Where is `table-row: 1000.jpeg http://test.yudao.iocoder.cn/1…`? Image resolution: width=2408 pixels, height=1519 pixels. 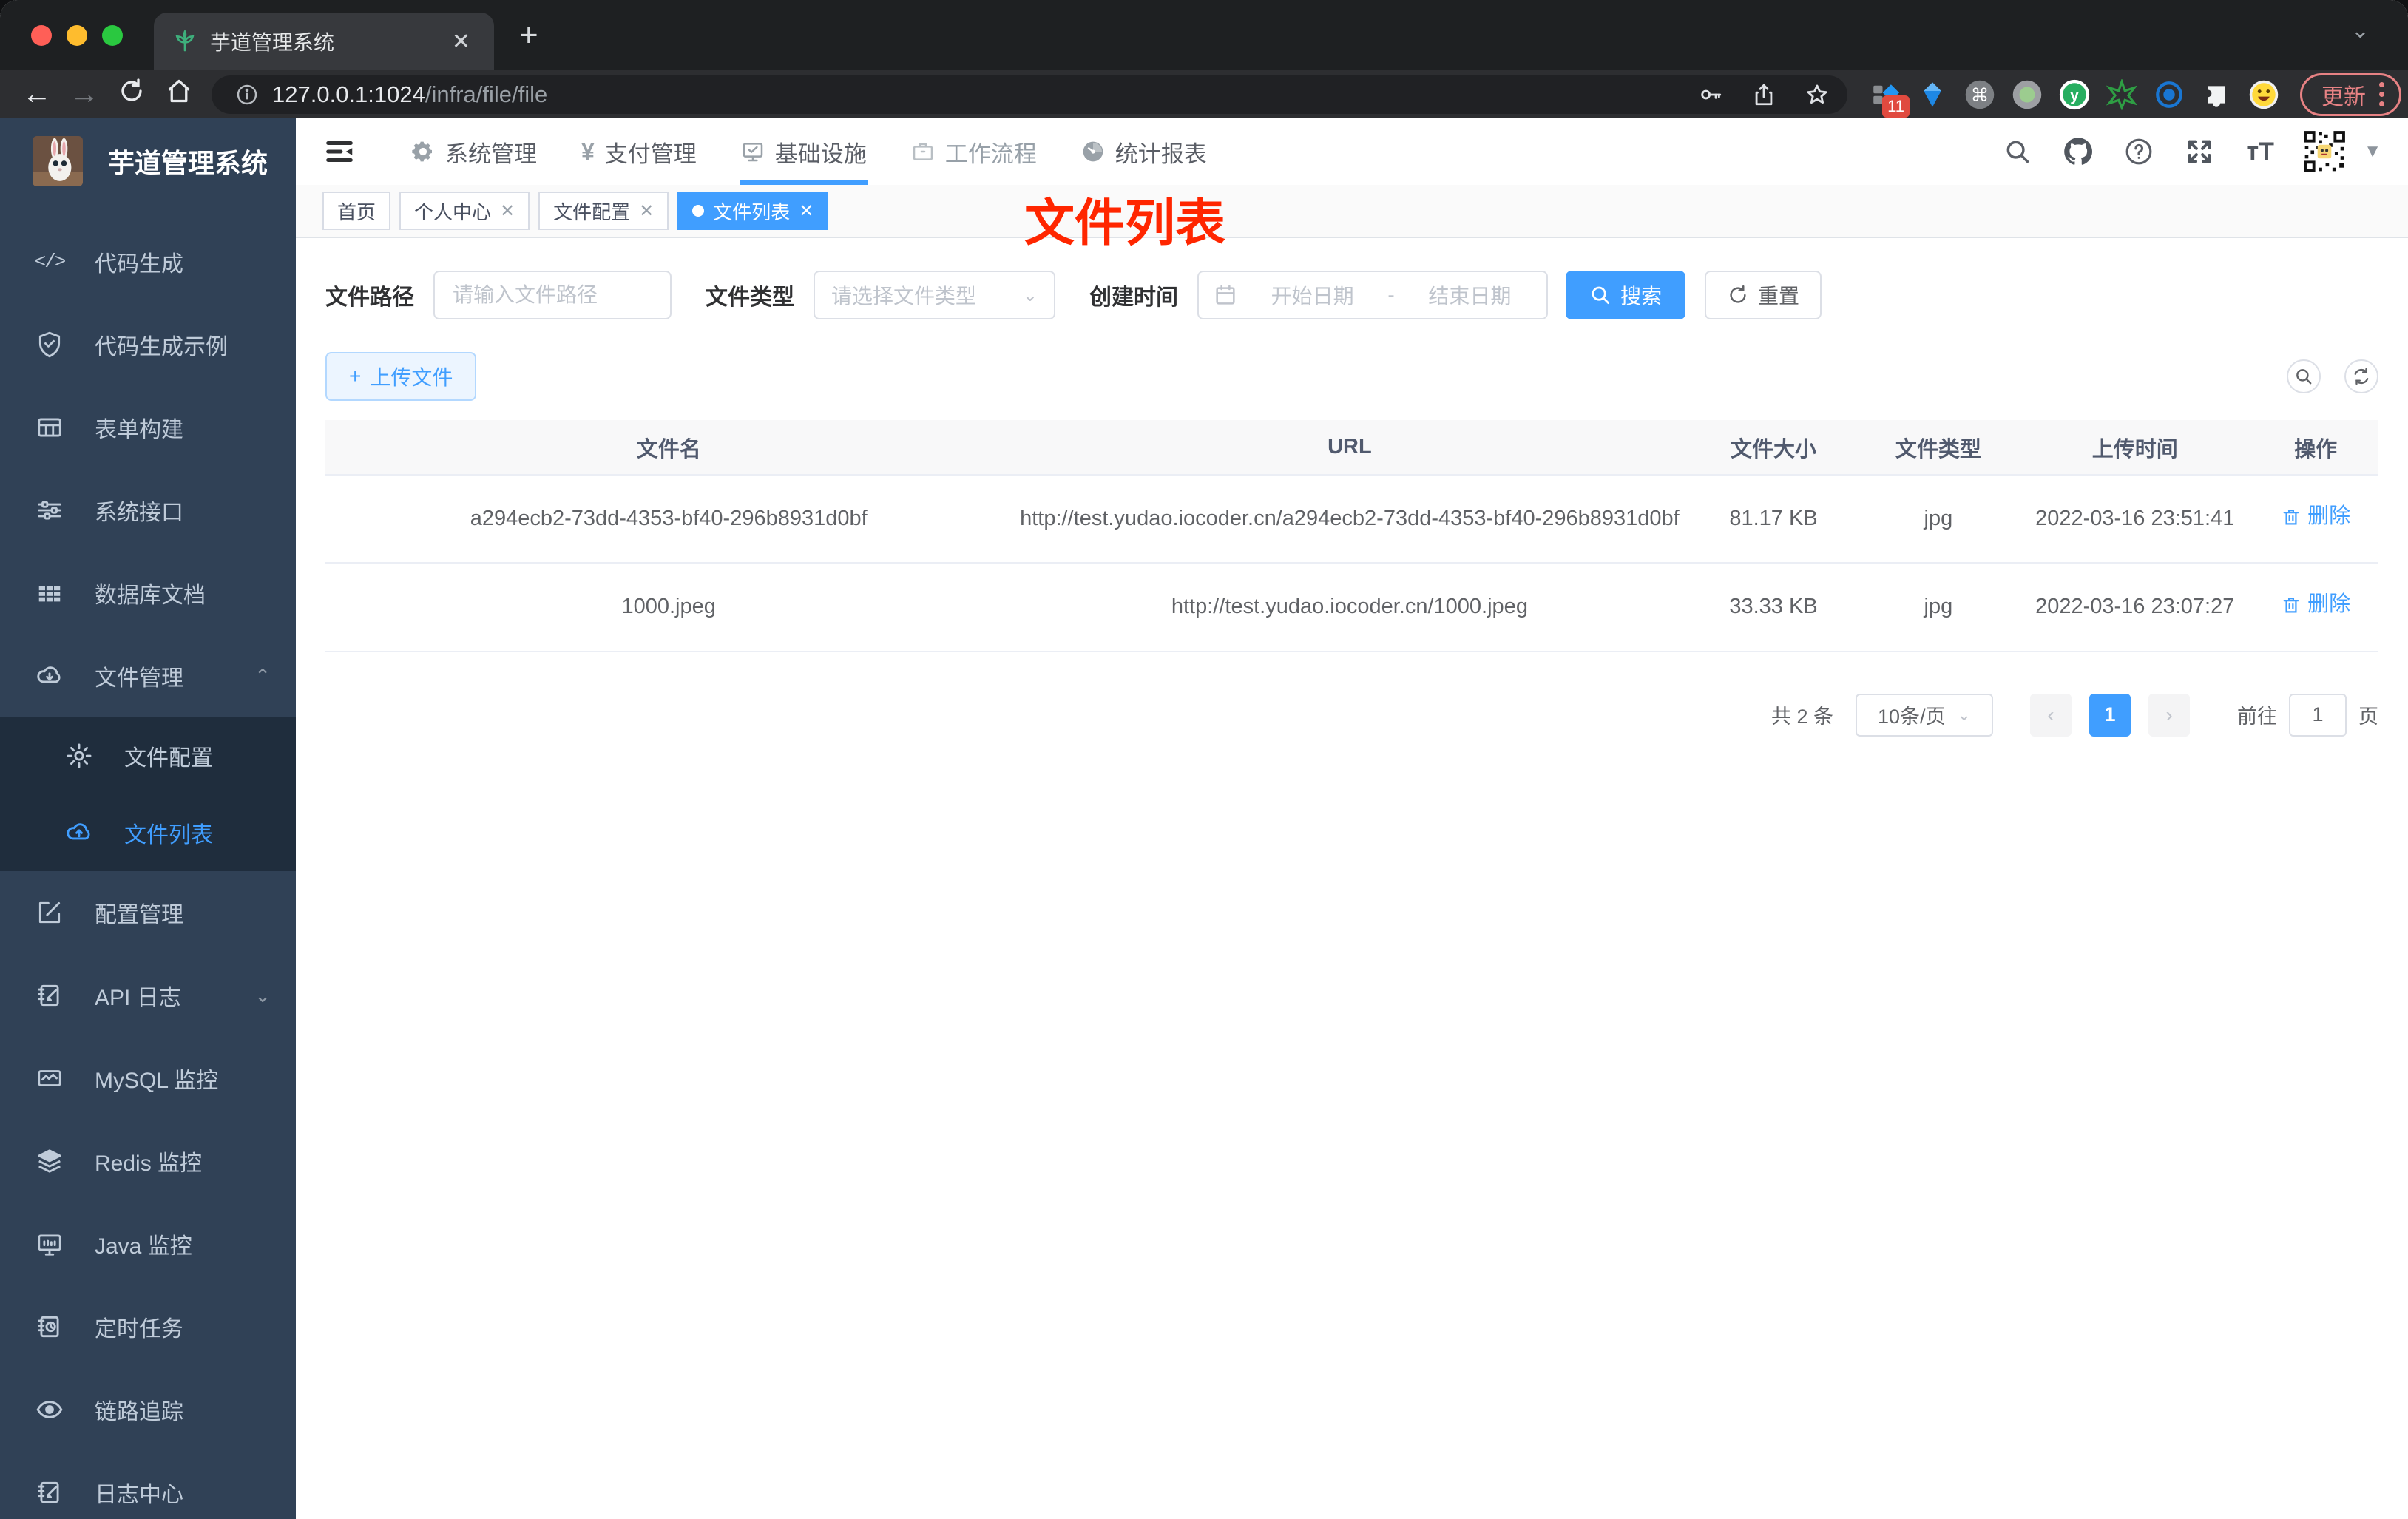 table-row: 1000.jpeg http://test.yudao.iocoder.cn/1… is located at coordinates (1351, 607).